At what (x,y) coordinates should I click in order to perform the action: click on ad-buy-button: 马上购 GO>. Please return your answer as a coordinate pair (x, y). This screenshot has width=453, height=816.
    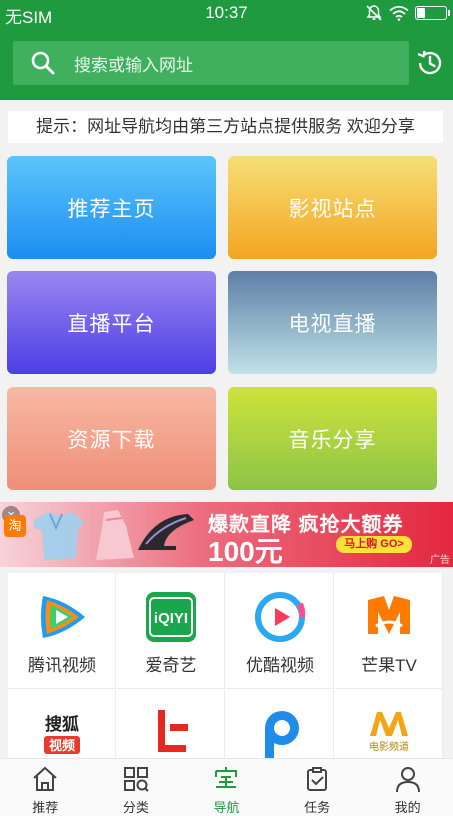
    Looking at the image, I should click on (374, 544).